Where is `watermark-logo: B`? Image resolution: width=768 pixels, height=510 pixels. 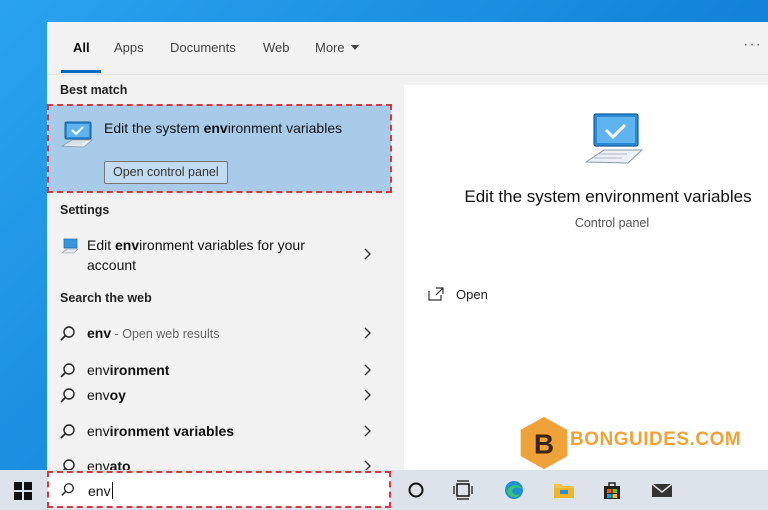
watermark-logo: B is located at coordinates (544, 443).